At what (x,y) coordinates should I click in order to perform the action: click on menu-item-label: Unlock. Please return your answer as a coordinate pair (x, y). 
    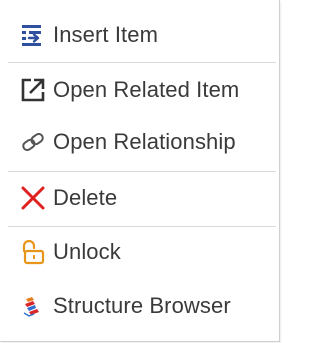
    Looking at the image, I should click on (87, 251).